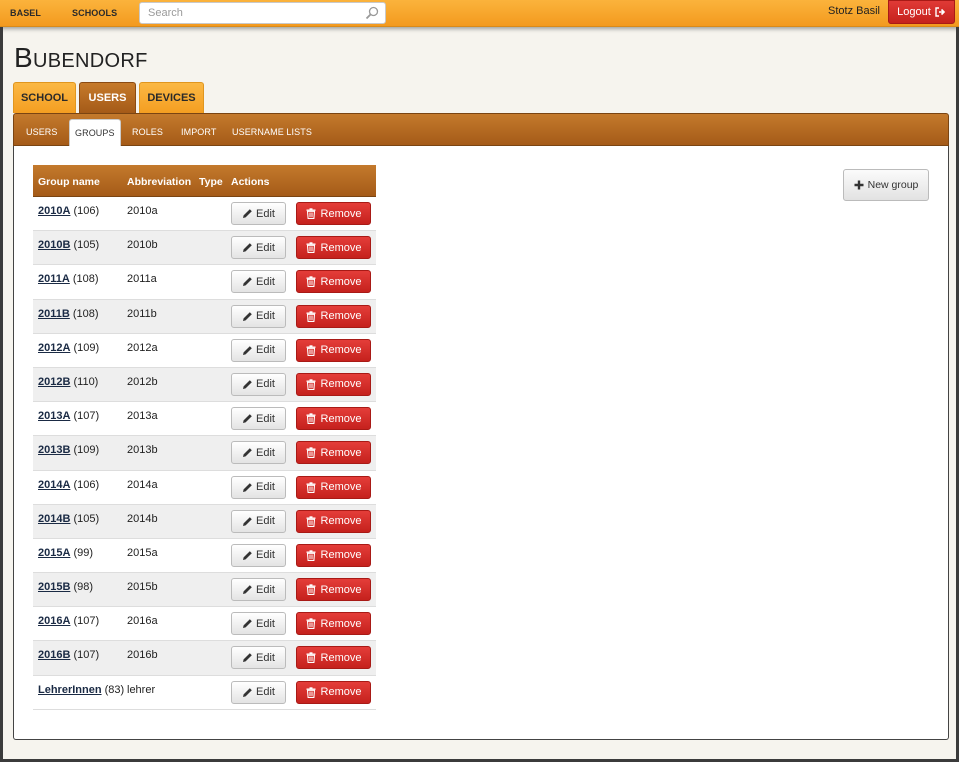 This screenshot has width=959, height=762. What do you see at coordinates (69, 182) in the screenshot?
I see `header-group-name: Group name` at bounding box center [69, 182].